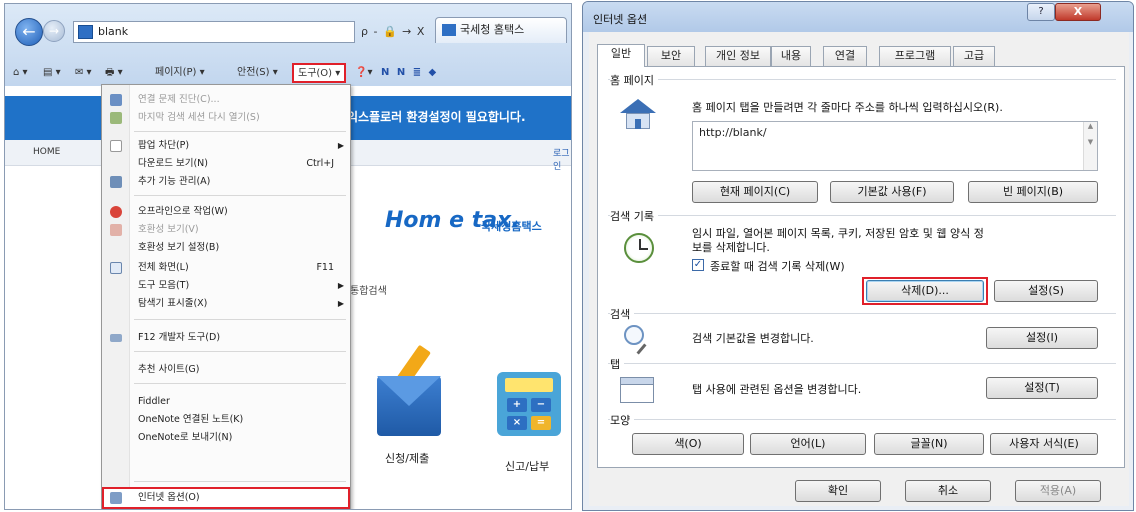 This screenshot has height=512, width=1136. I want to click on history-description-line2: 보를 삭제합니다., so click(731, 247).